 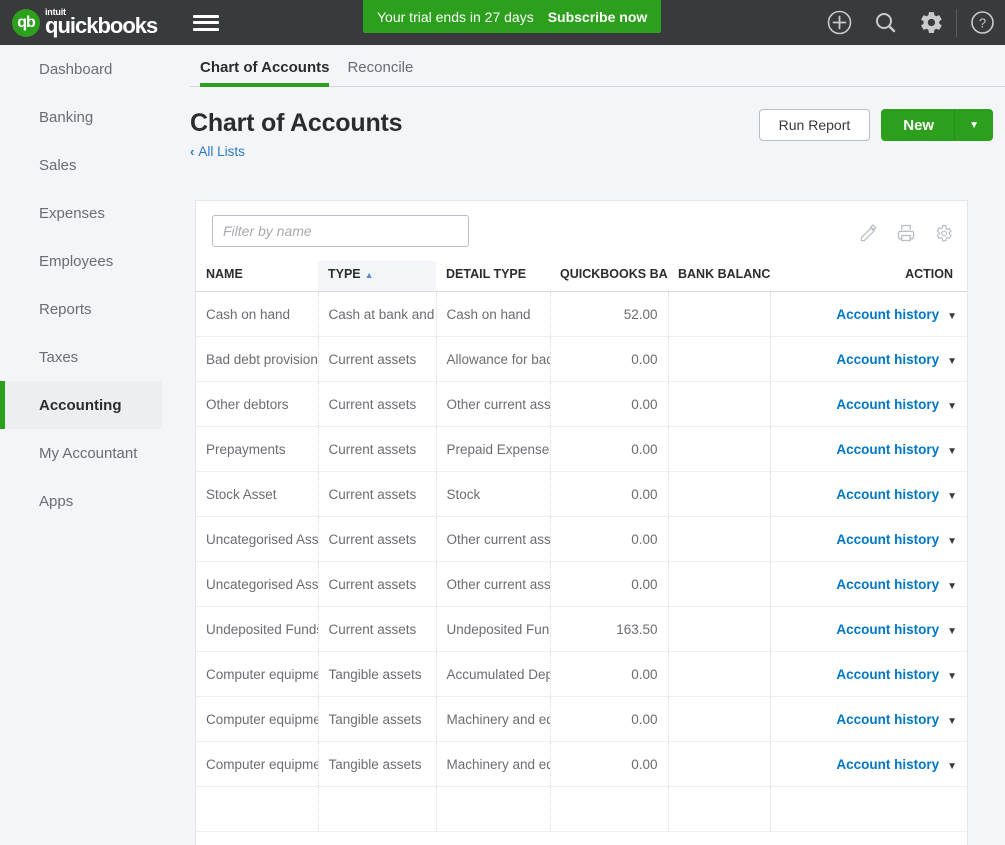 What do you see at coordinates (937, 125) in the screenshot?
I see `new-button: New ▼` at bounding box center [937, 125].